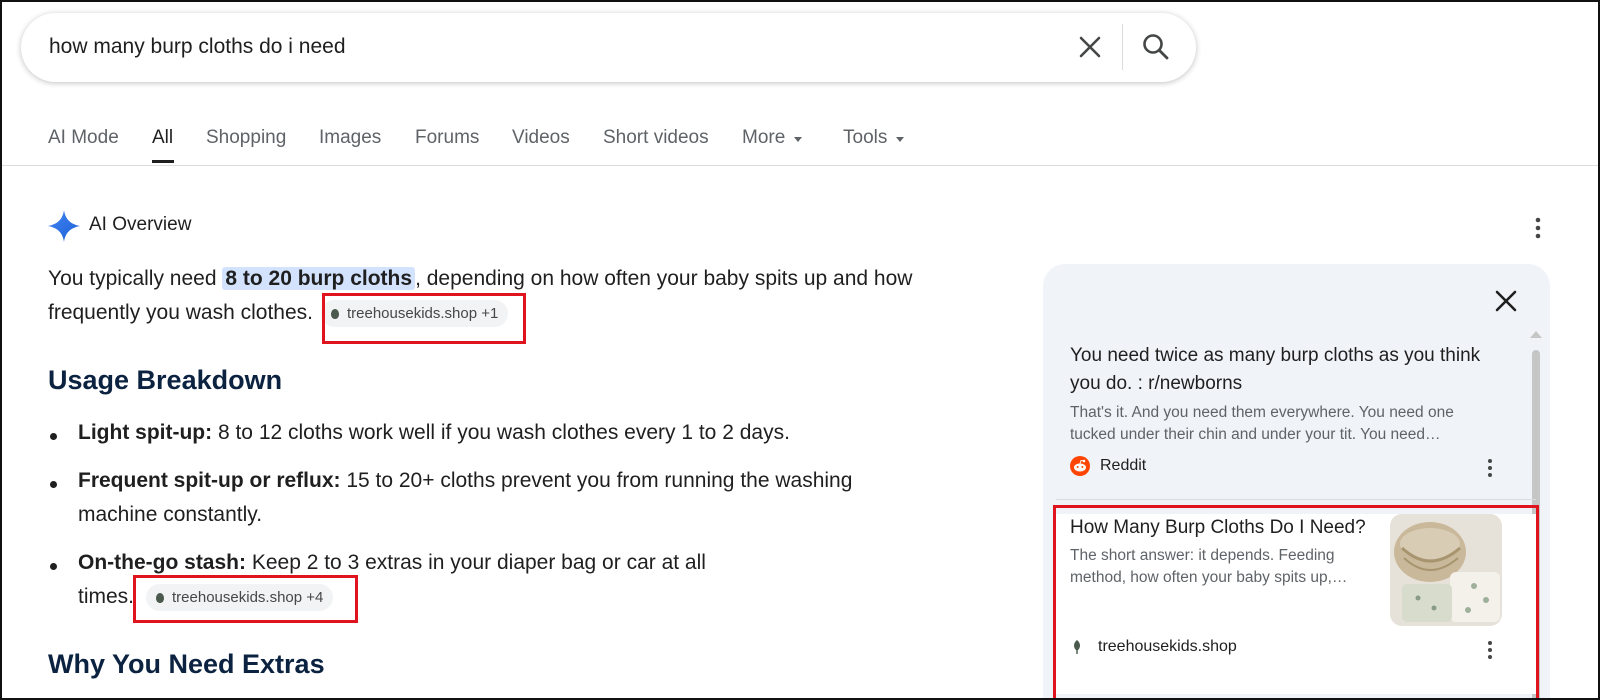 This screenshot has width=1600, height=700. What do you see at coordinates (1303, 466) in the screenshot?
I see `source-site: Reddit` at bounding box center [1303, 466].